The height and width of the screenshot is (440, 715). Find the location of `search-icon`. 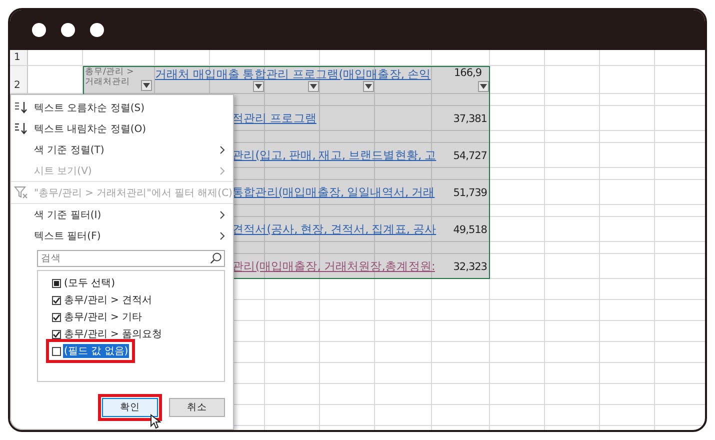

search-icon is located at coordinates (216, 258).